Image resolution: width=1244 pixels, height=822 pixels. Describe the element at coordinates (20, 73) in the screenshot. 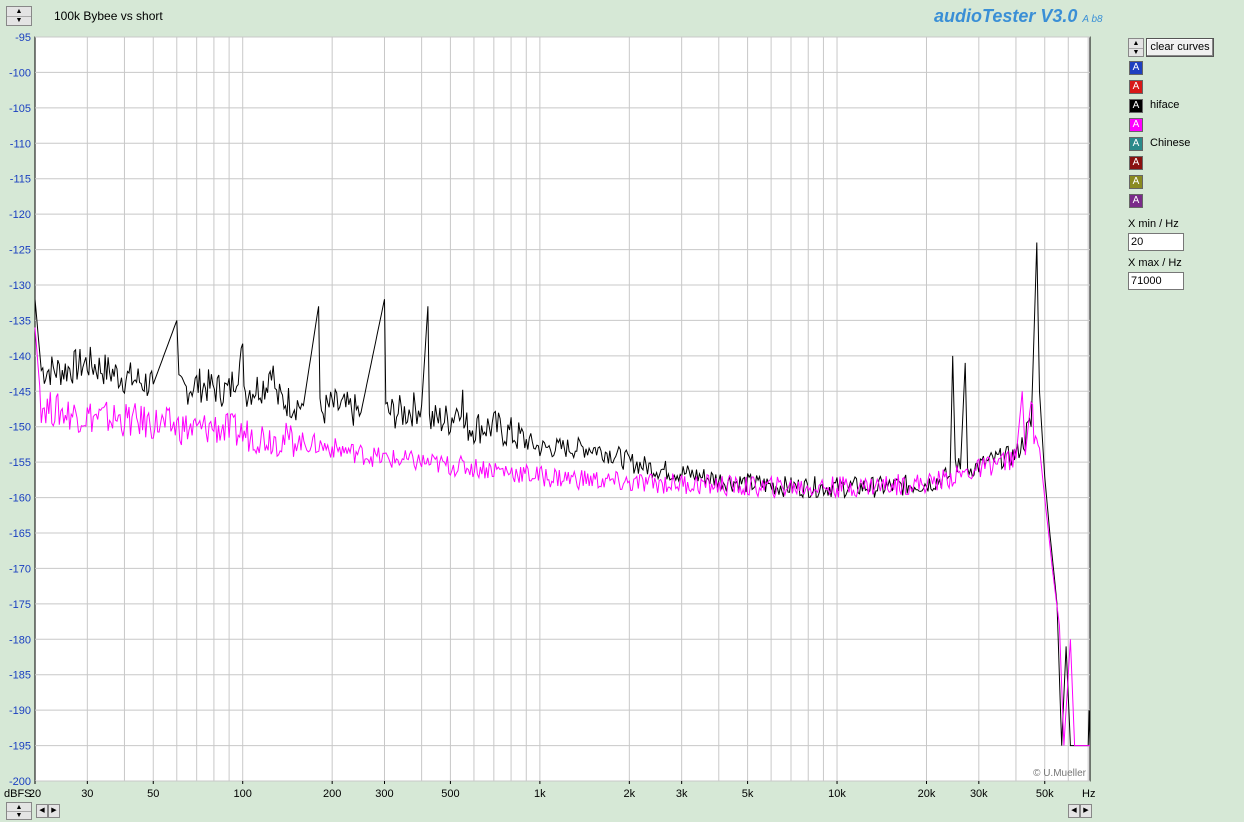

I see `y-tick-label: -100` at that location.